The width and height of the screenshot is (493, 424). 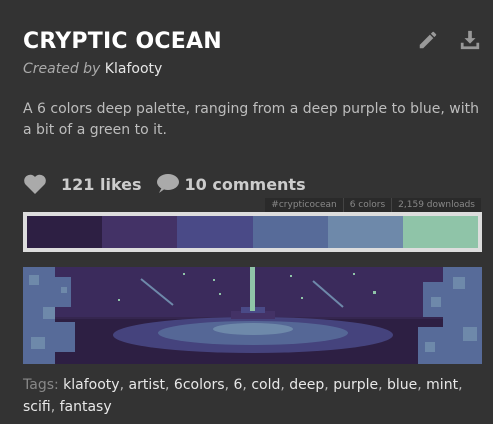 I want to click on palette-swatches, so click(x=252, y=232).